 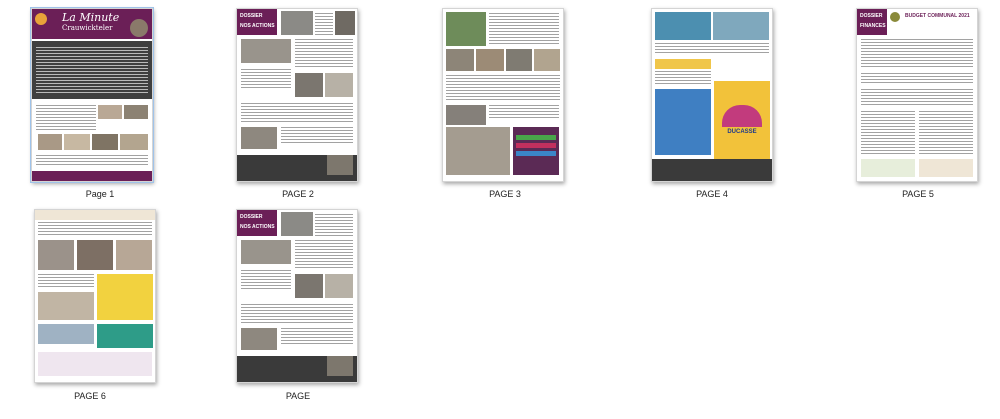 I want to click on page-caption: PAGE, so click(x=298, y=396).